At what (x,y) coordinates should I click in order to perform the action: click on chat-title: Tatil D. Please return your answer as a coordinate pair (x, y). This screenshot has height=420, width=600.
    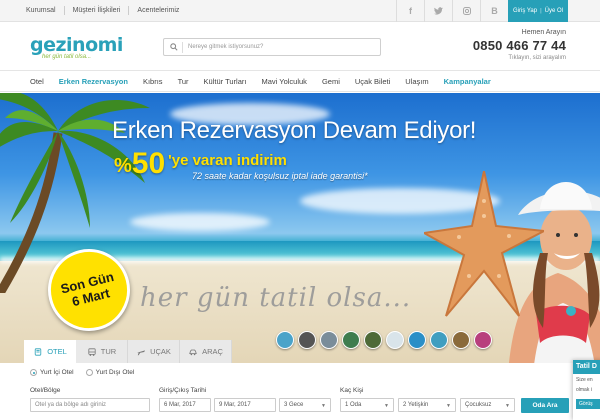
    Looking at the image, I should click on (586, 367).